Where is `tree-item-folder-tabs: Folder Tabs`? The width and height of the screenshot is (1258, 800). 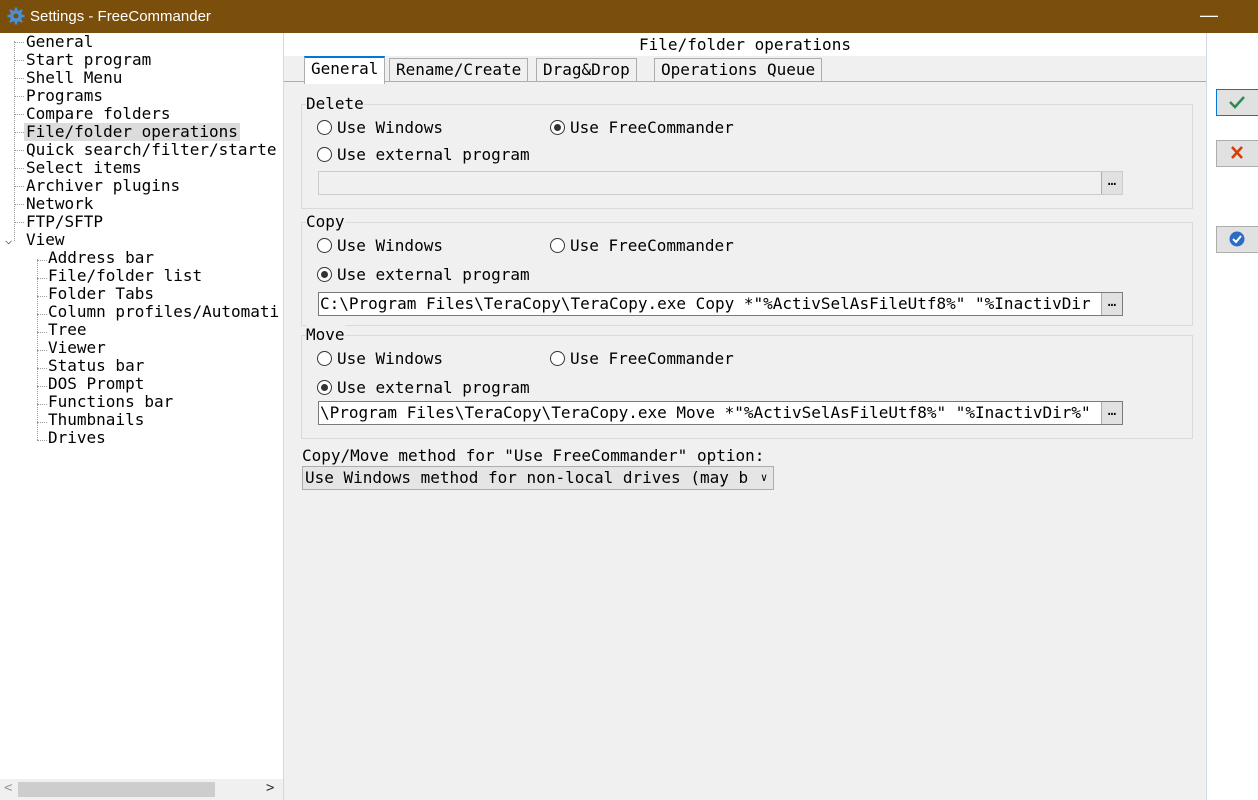 tree-item-folder-tabs: Folder Tabs is located at coordinates (101, 294).